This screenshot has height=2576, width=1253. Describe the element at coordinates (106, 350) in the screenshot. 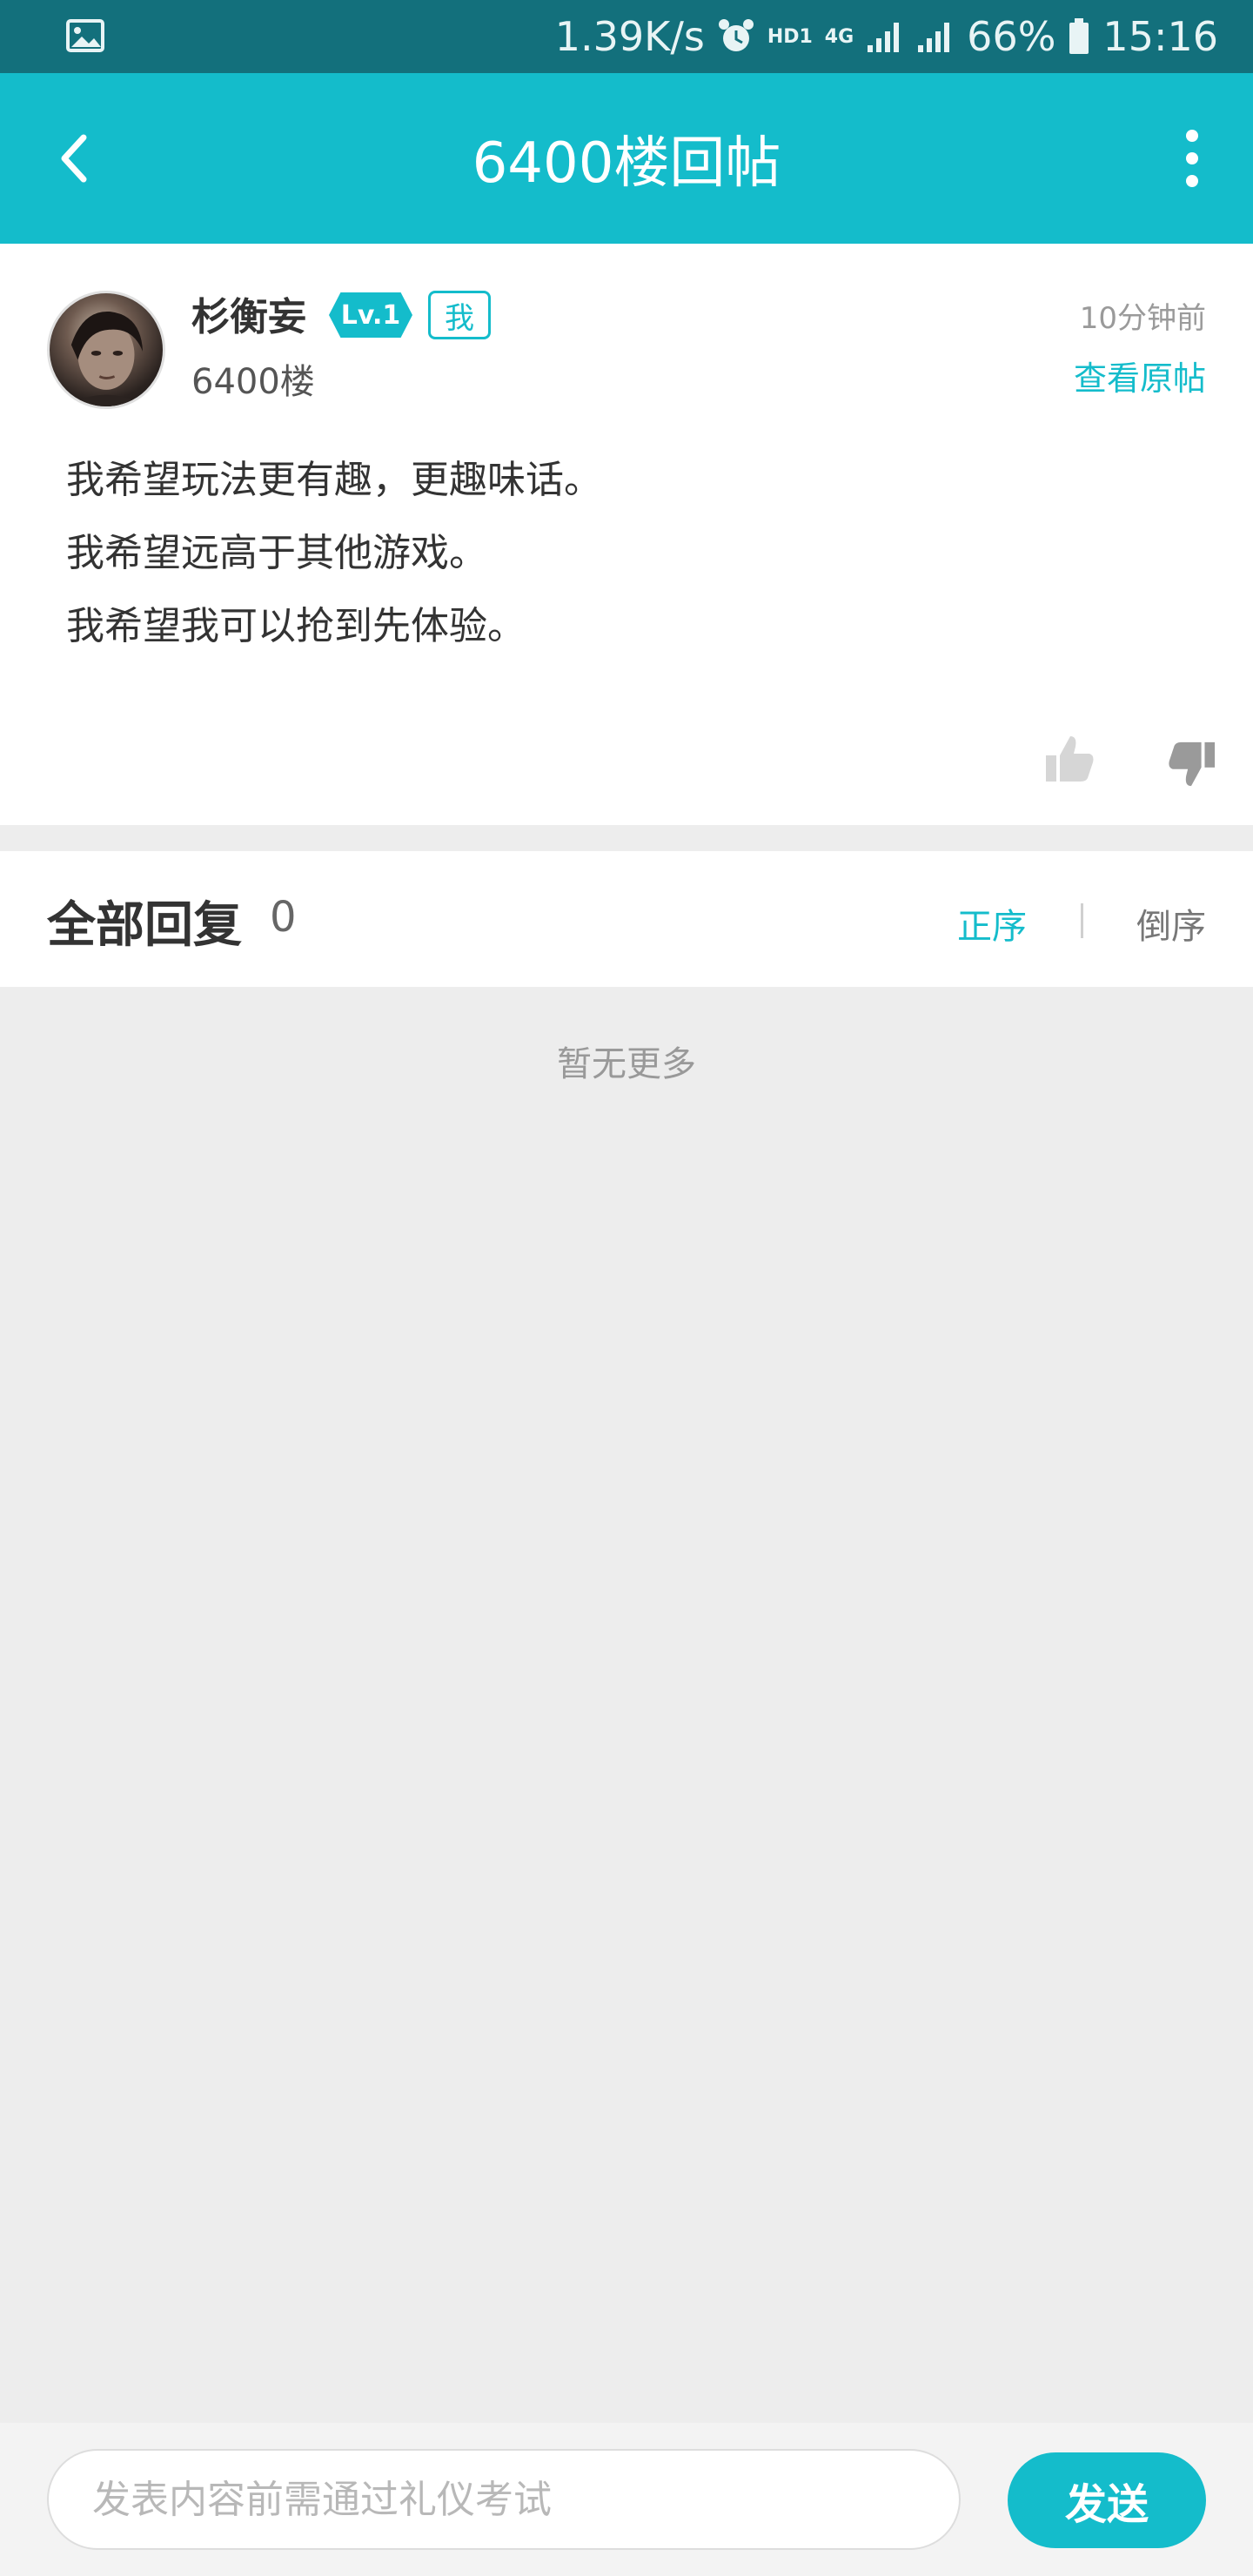

I see `avatar` at that location.